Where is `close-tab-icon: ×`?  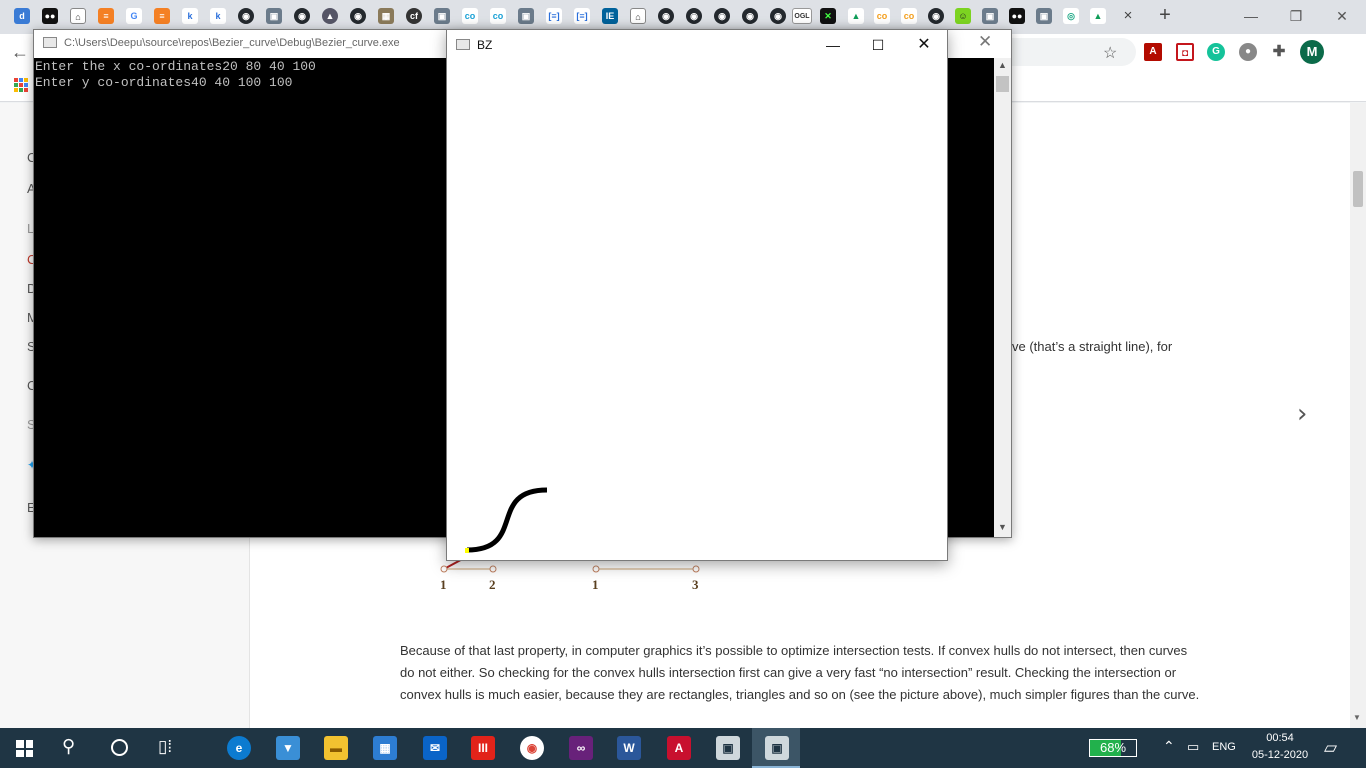 close-tab-icon: × is located at coordinates (1128, 16).